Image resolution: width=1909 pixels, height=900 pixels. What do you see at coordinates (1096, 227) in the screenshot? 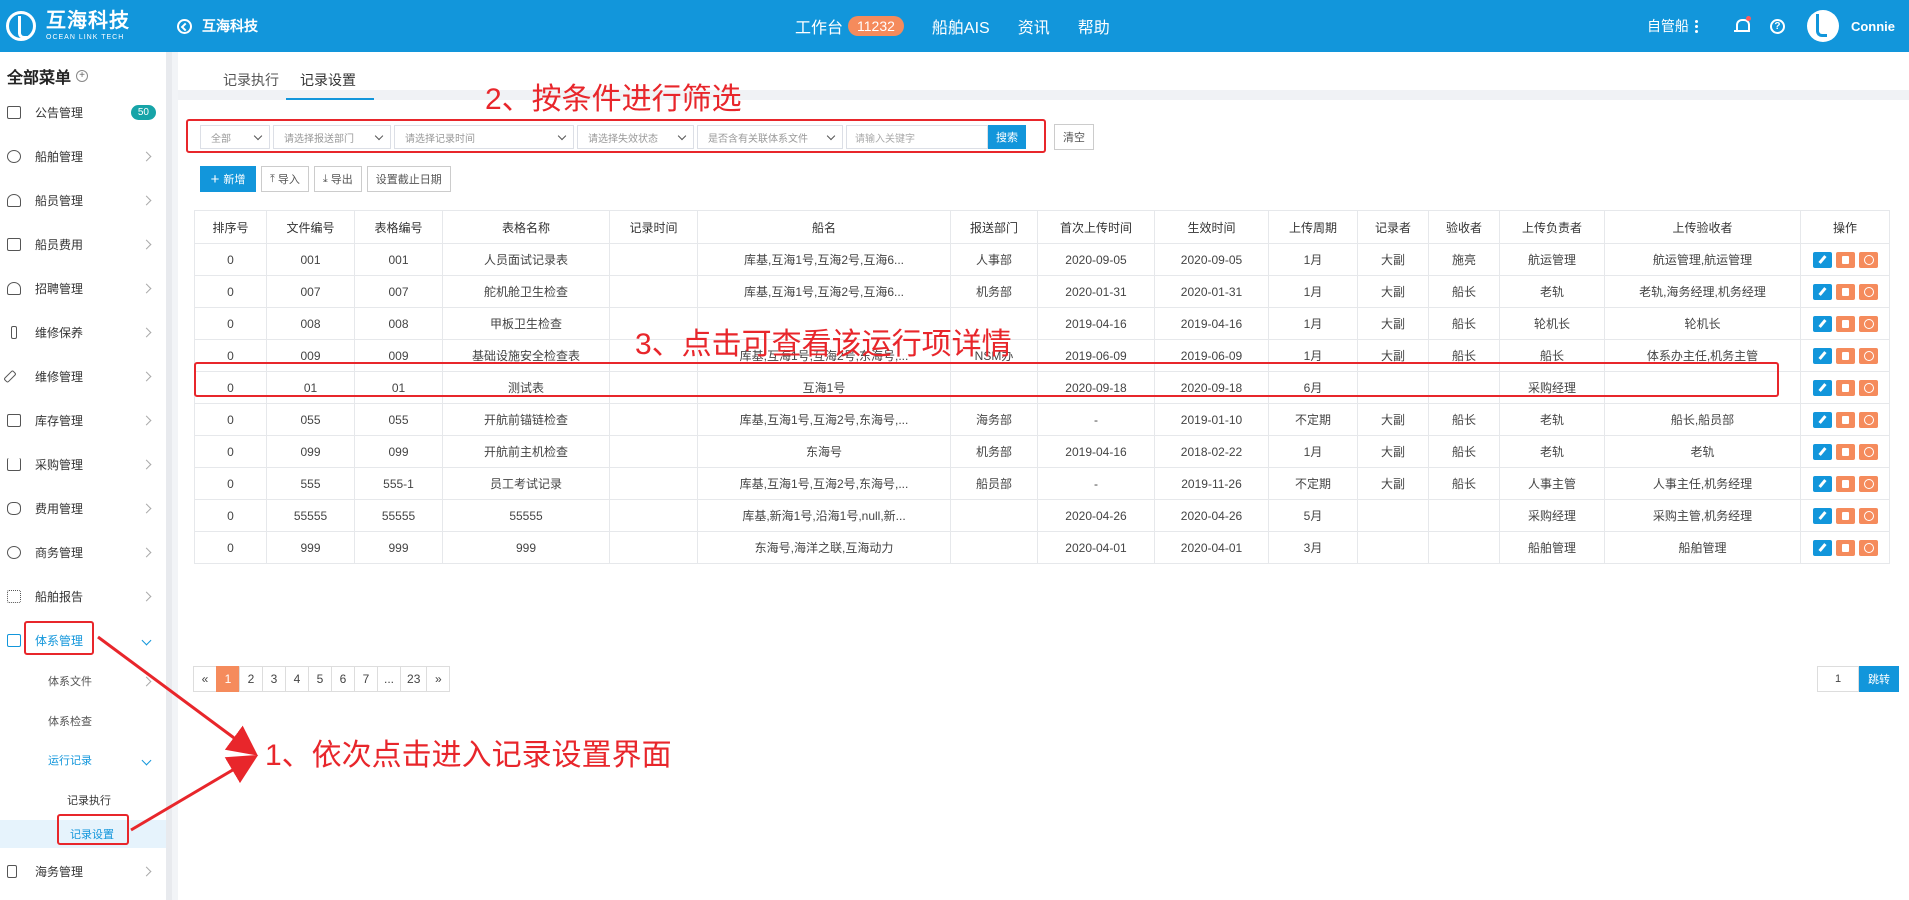
I see `column-header: 首次上传时间` at bounding box center [1096, 227].